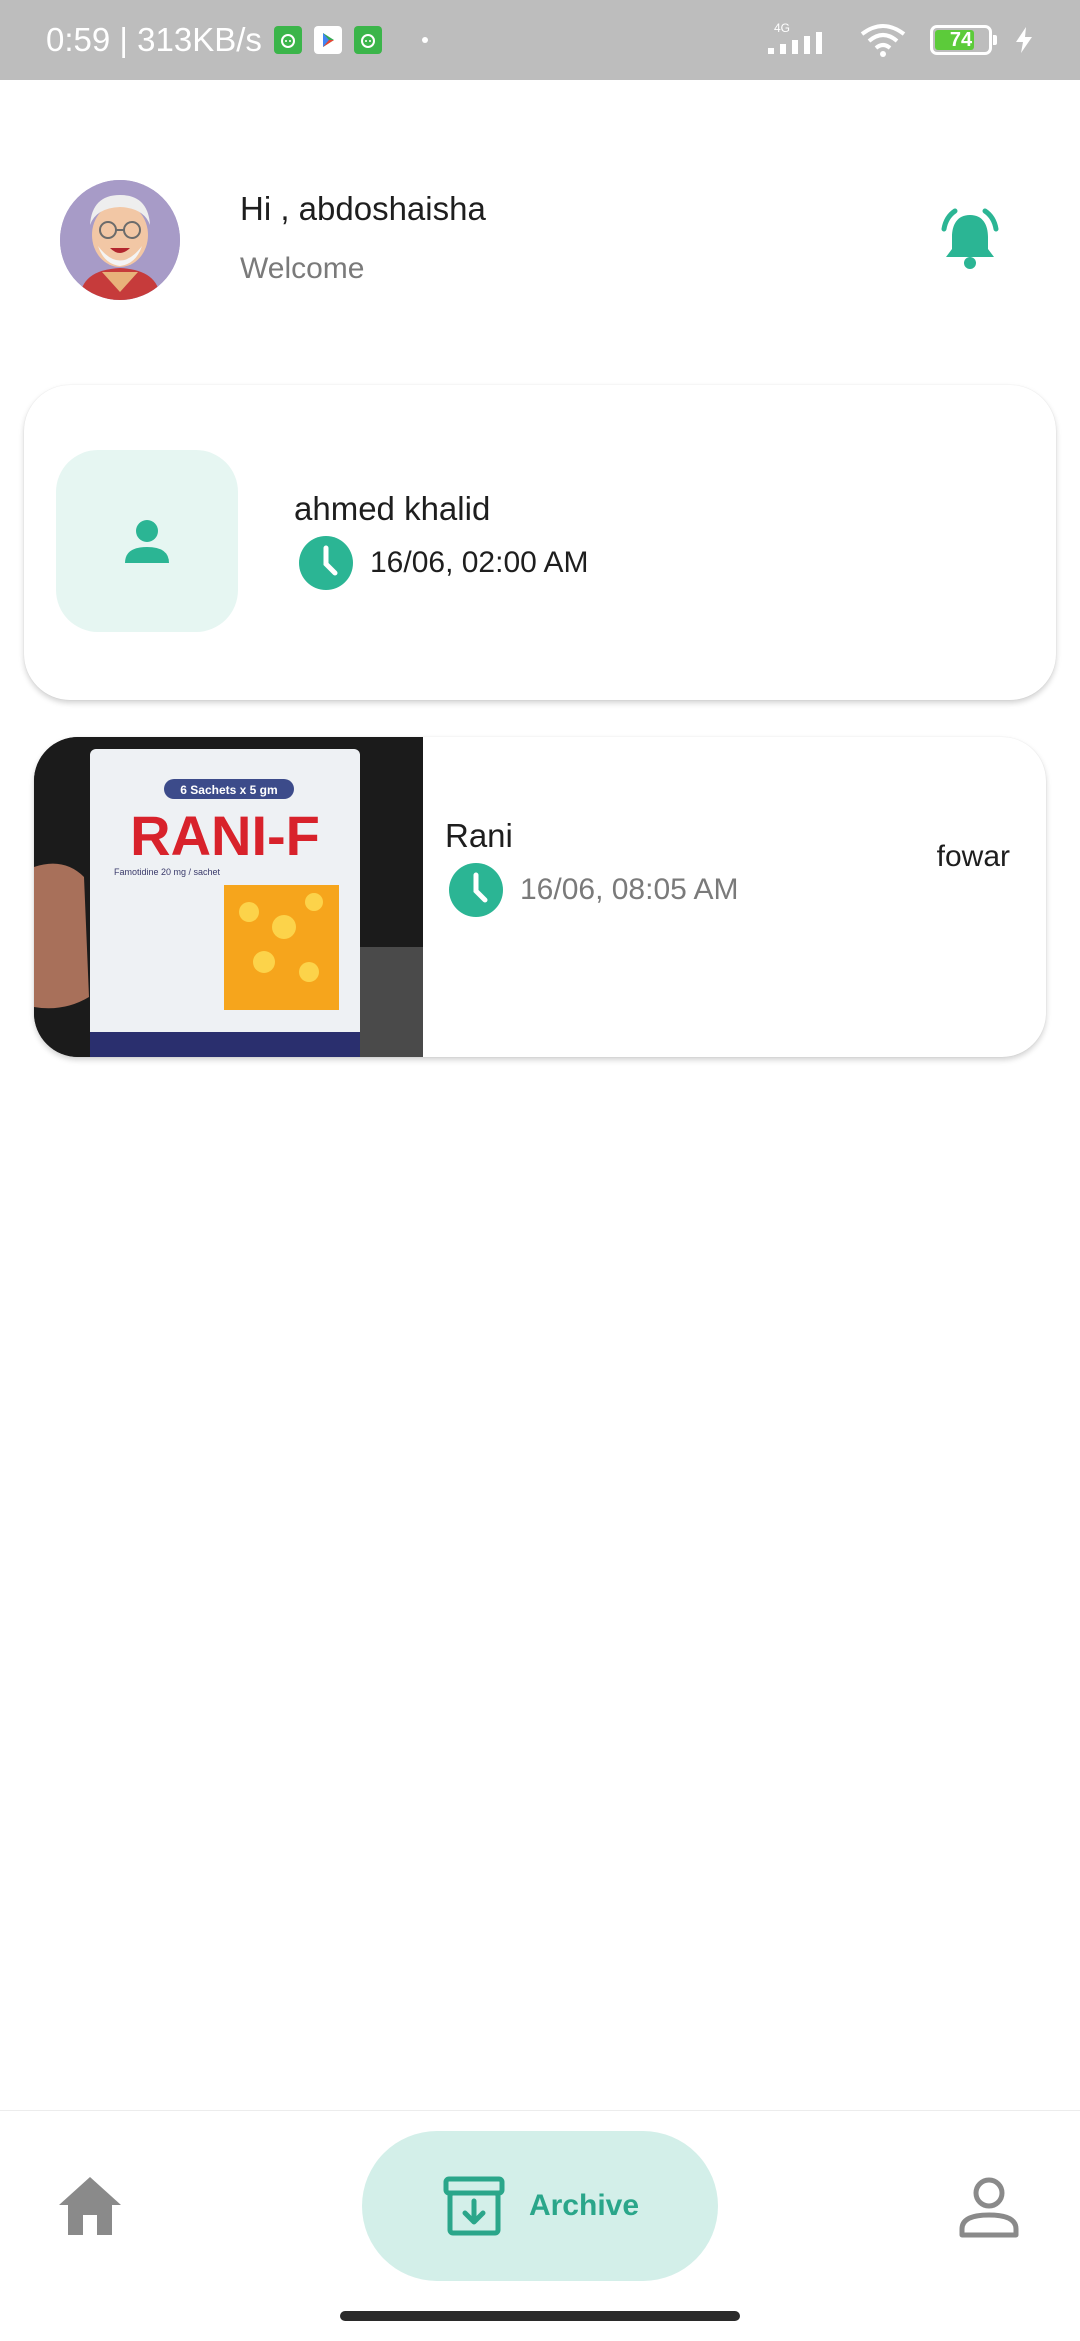 This screenshot has height=2341, width=1080. Describe the element at coordinates (474, 2206) in the screenshot. I see `archive-icon` at that location.